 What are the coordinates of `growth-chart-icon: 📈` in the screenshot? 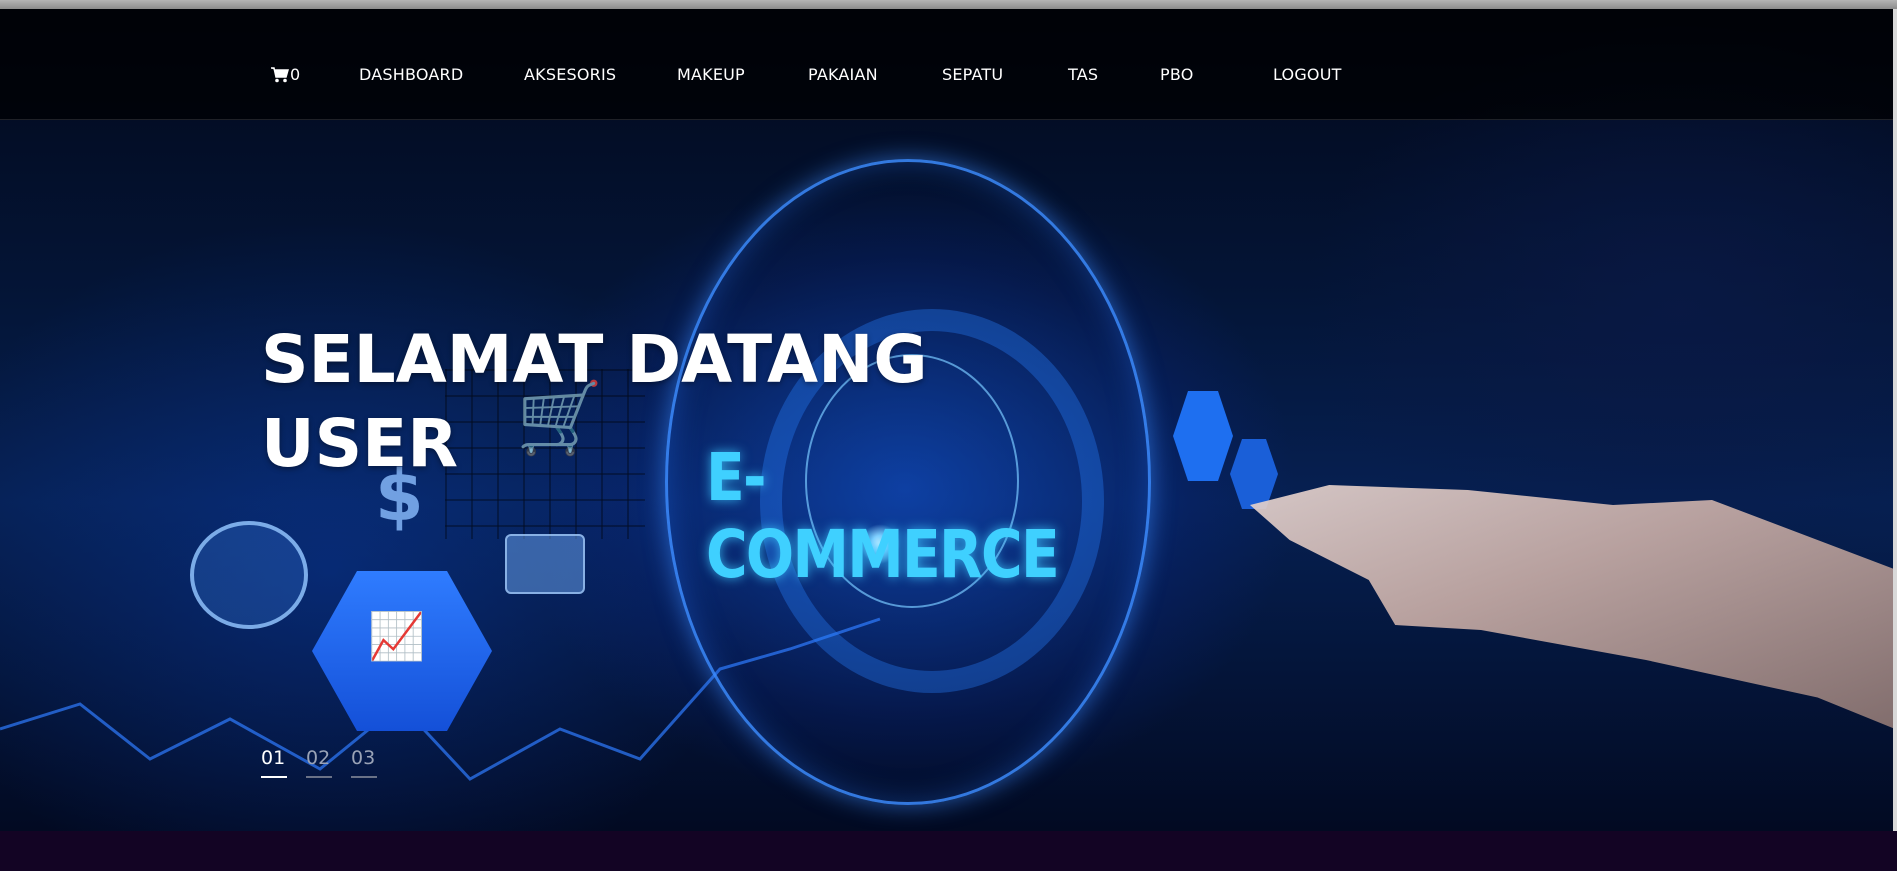 It's located at (397, 636).